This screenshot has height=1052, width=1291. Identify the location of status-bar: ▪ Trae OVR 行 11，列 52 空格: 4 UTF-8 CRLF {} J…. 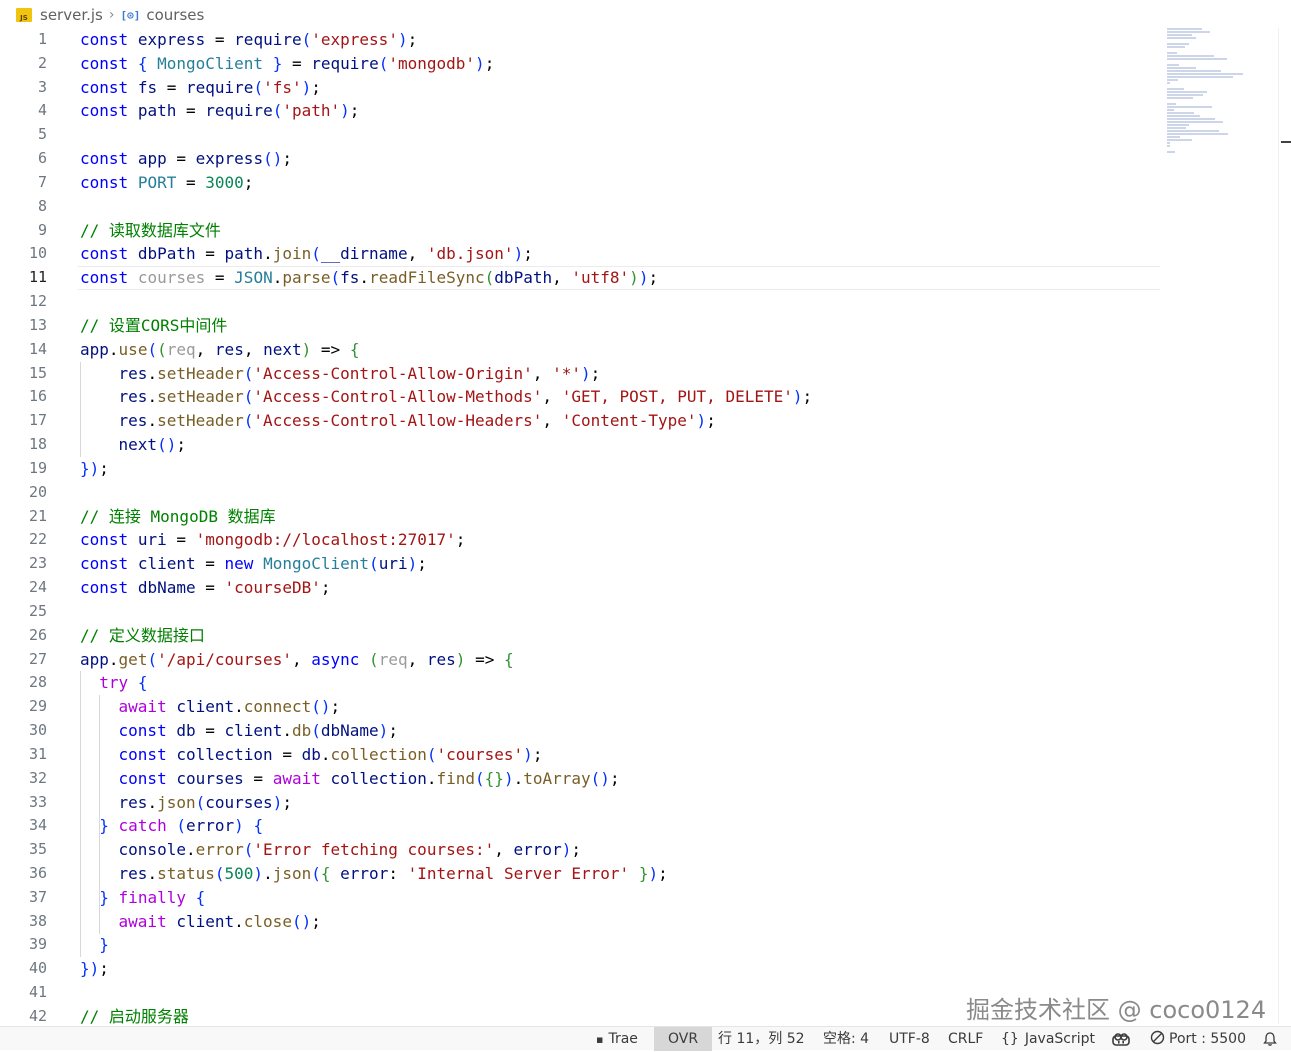
(645, 1038).